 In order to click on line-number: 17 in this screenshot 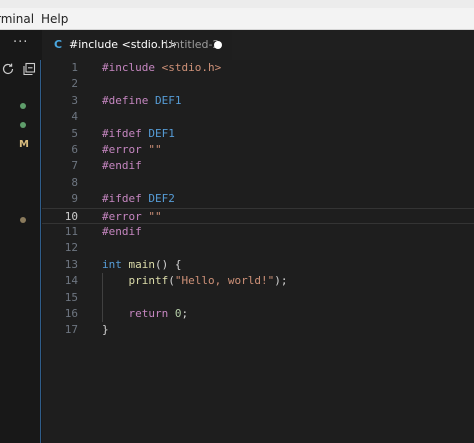, I will do `click(71, 330)`.